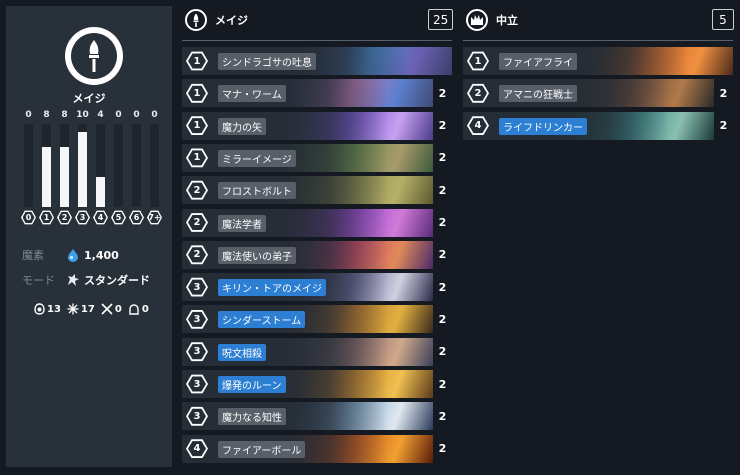  I want to click on dust-value: 1,400, so click(101, 255).